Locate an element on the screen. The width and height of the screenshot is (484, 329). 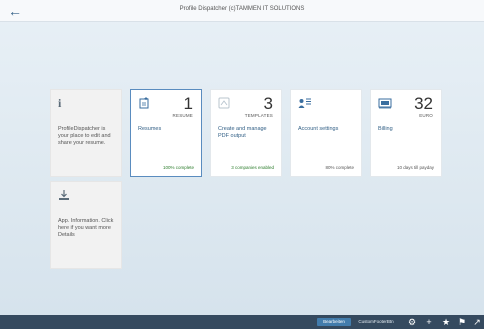
template-count: 3 is located at coordinates (268, 103).